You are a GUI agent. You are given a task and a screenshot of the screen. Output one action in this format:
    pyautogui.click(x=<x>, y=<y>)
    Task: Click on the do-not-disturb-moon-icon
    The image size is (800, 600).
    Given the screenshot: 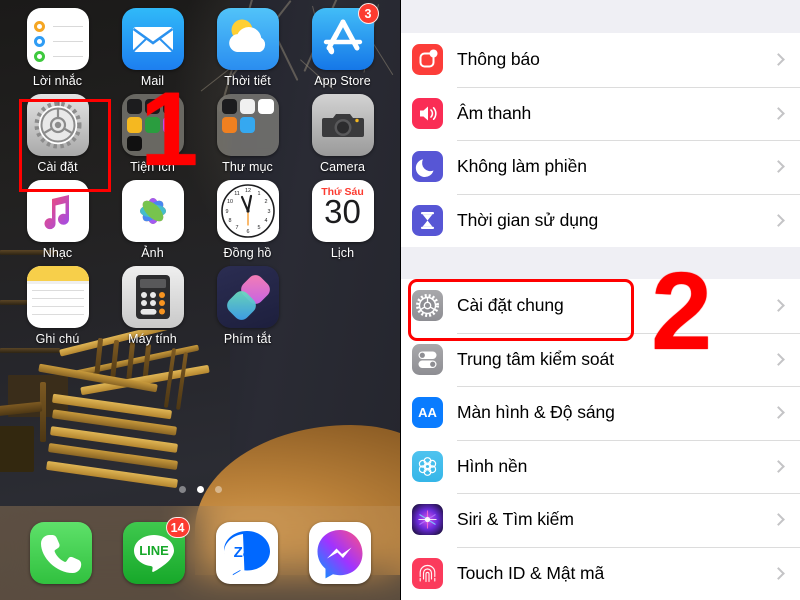 What is the action you would take?
    pyautogui.click(x=427, y=167)
    